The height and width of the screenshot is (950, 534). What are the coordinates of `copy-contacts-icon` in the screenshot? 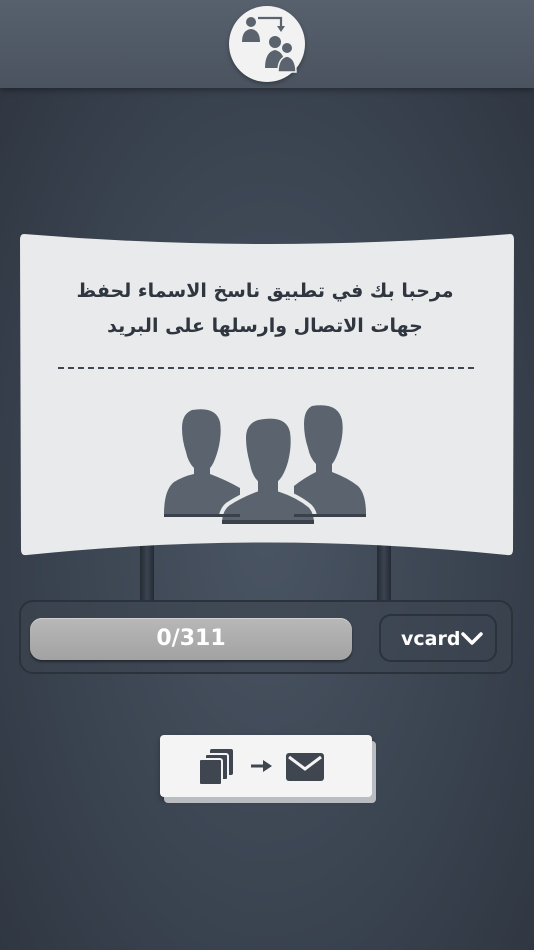 It's located at (267, 44).